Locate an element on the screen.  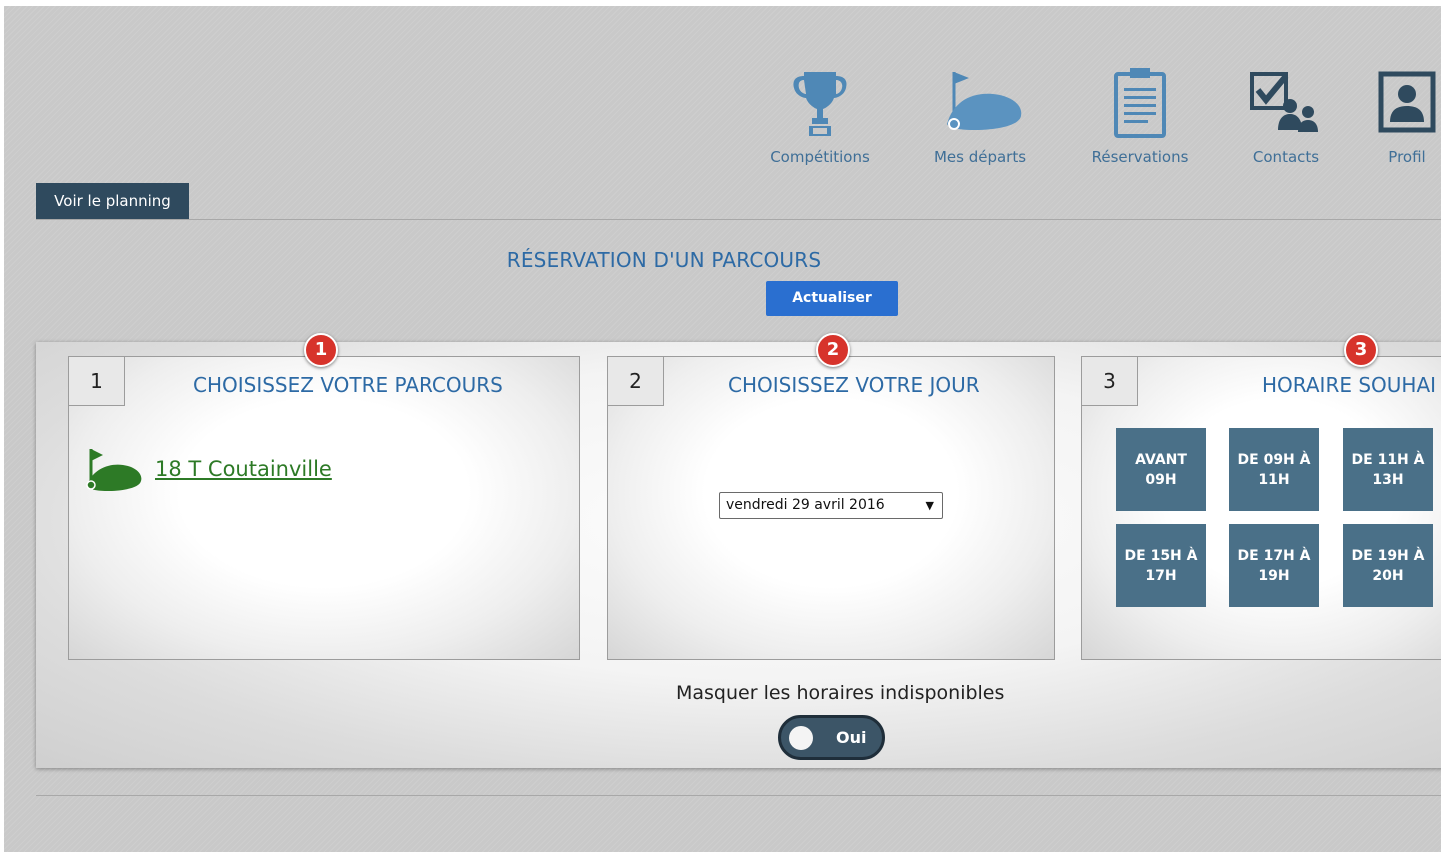
date-select-value: vendredi 29 avril 2016 is located at coordinates (805, 505).